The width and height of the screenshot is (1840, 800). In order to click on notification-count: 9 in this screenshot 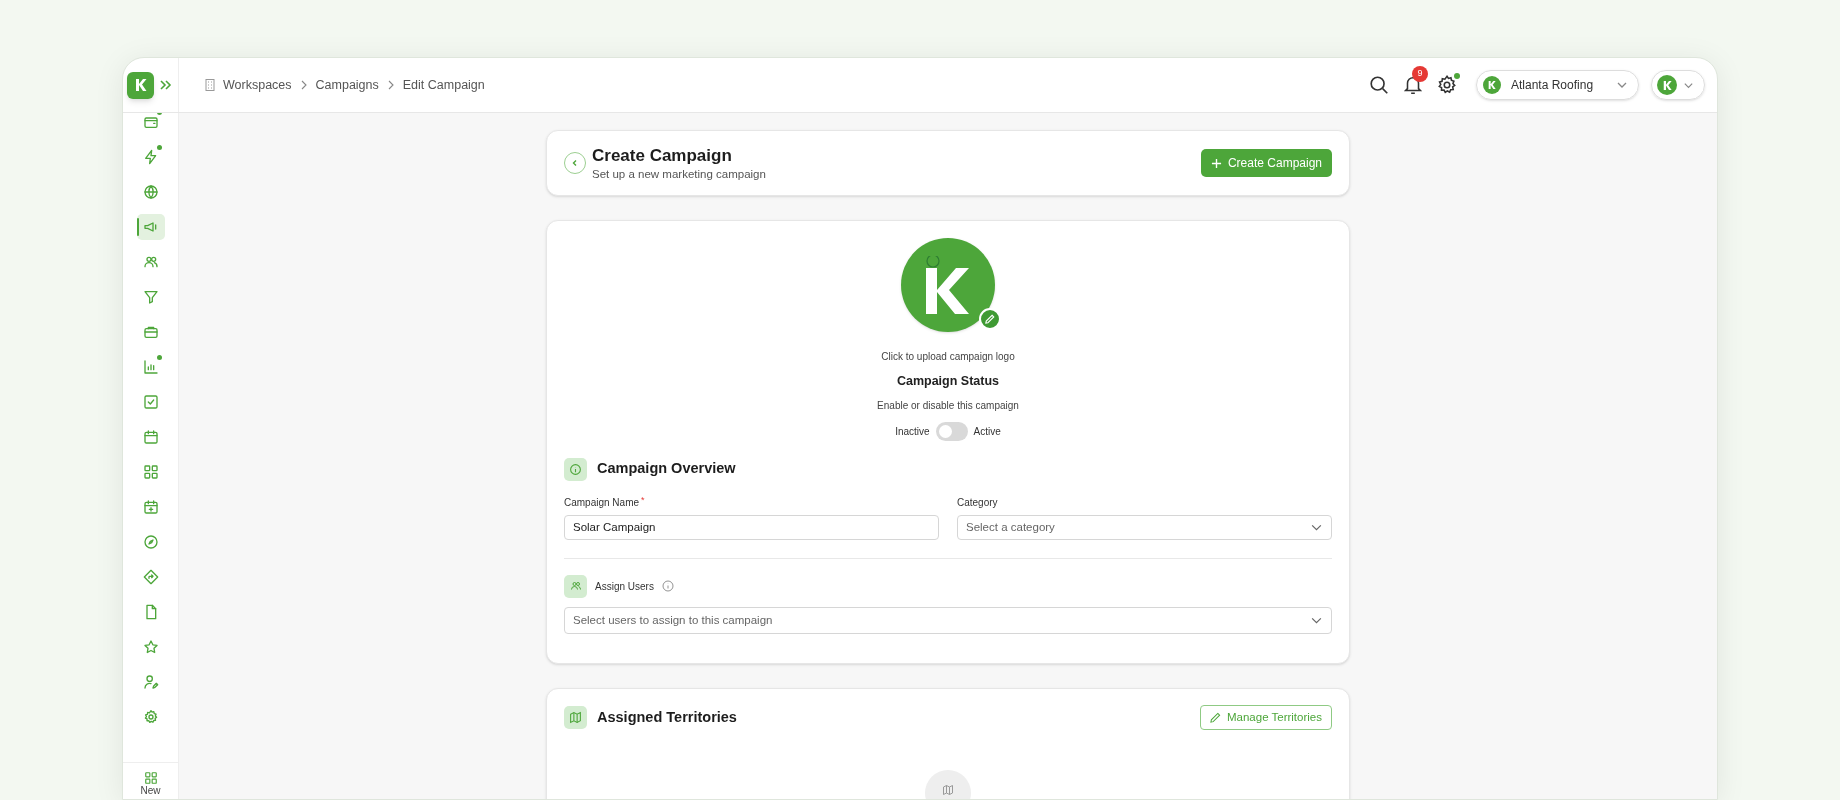, I will do `click(1420, 74)`.